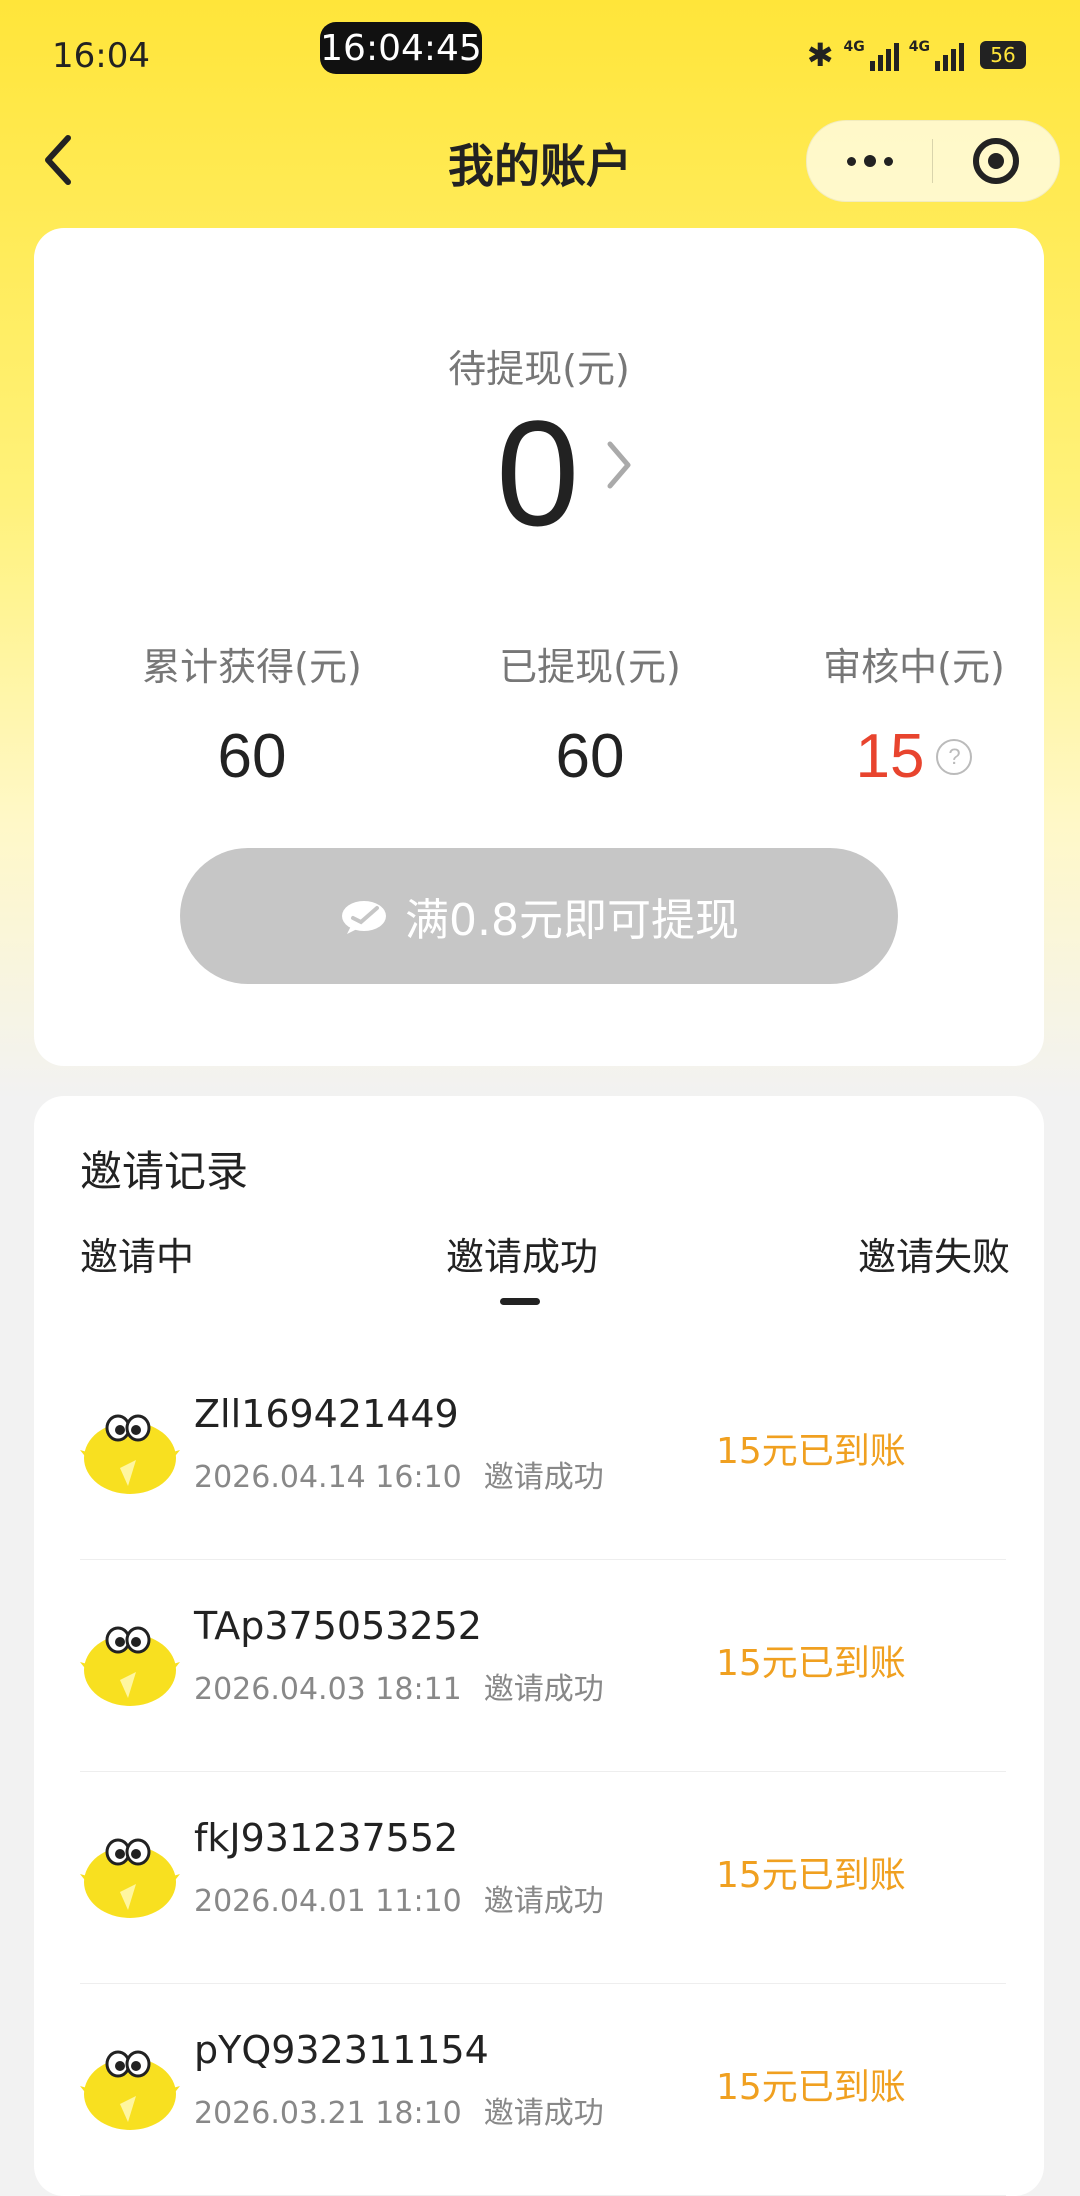 This screenshot has height=2196, width=1080. What do you see at coordinates (341, 2050) in the screenshot?
I see `invitee-name: pYQ932311154` at bounding box center [341, 2050].